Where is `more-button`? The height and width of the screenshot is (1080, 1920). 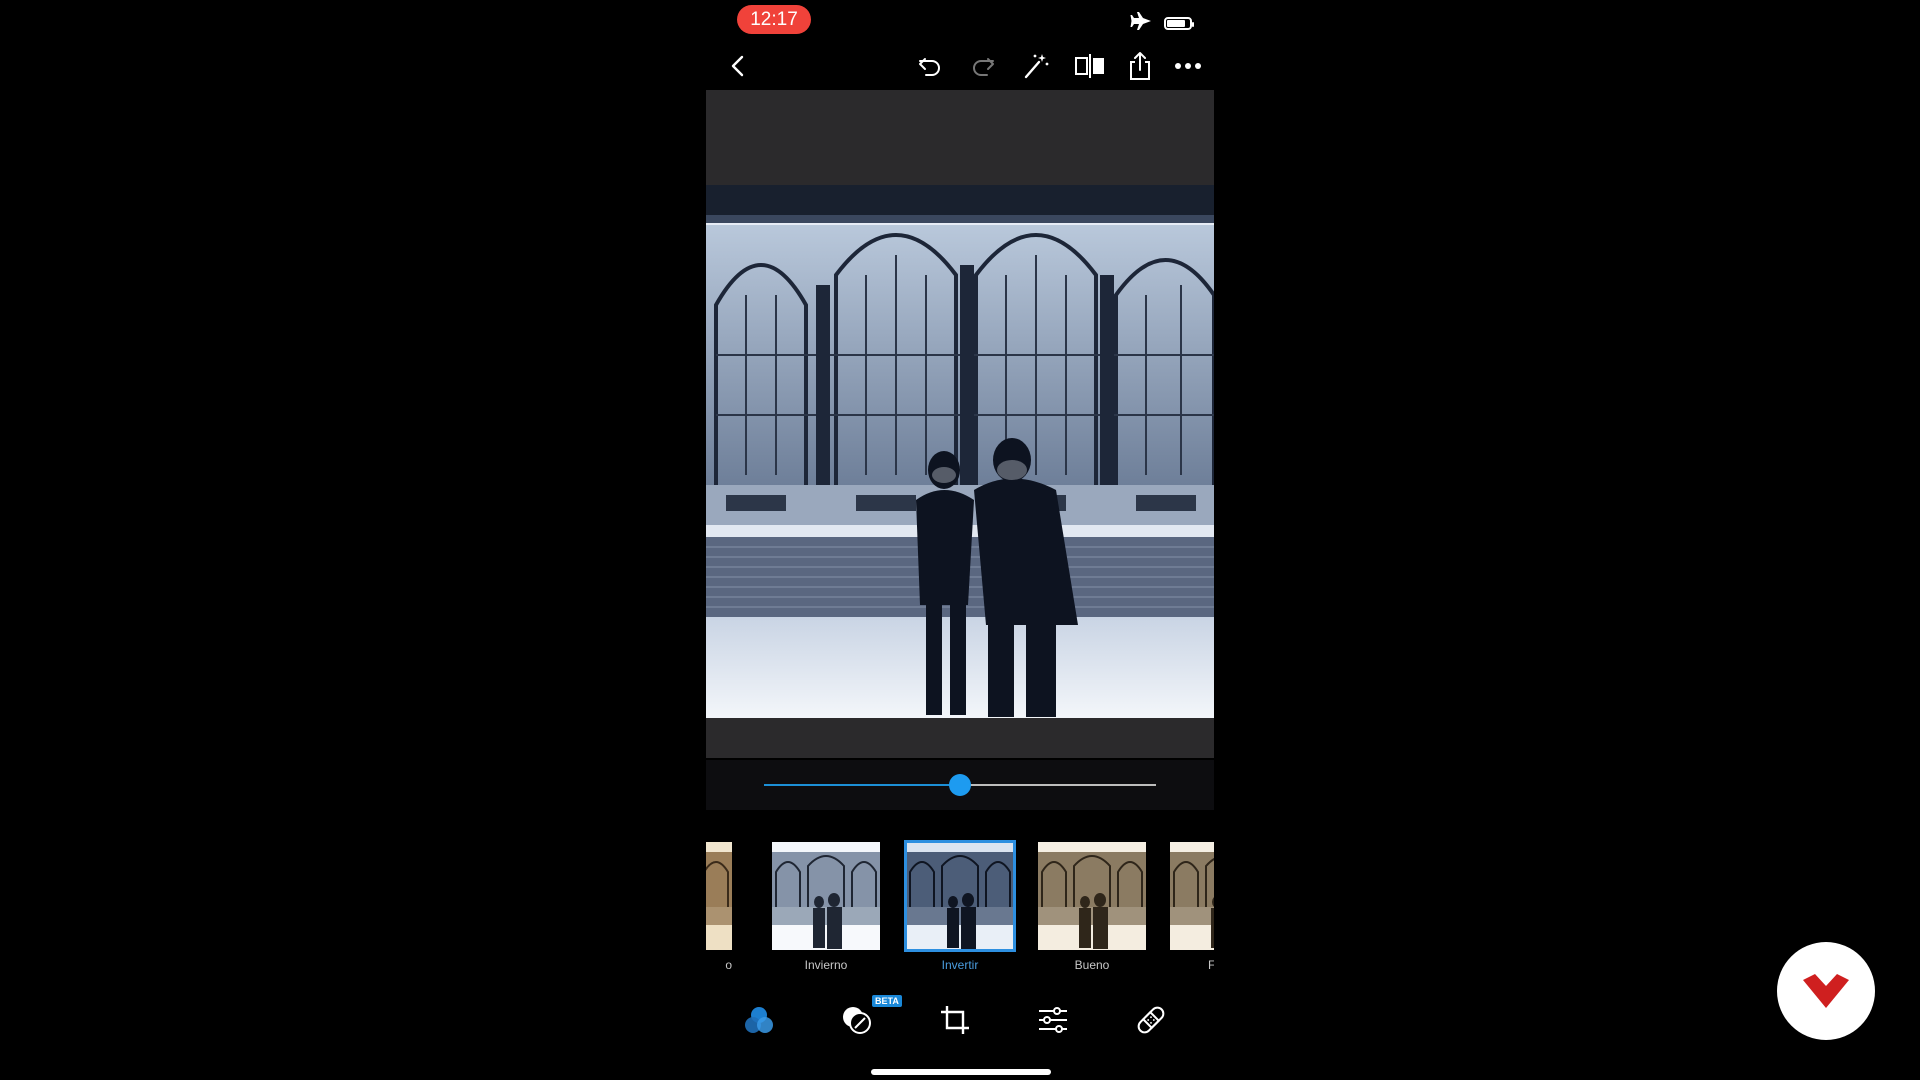
more-button is located at coordinates (1188, 66).